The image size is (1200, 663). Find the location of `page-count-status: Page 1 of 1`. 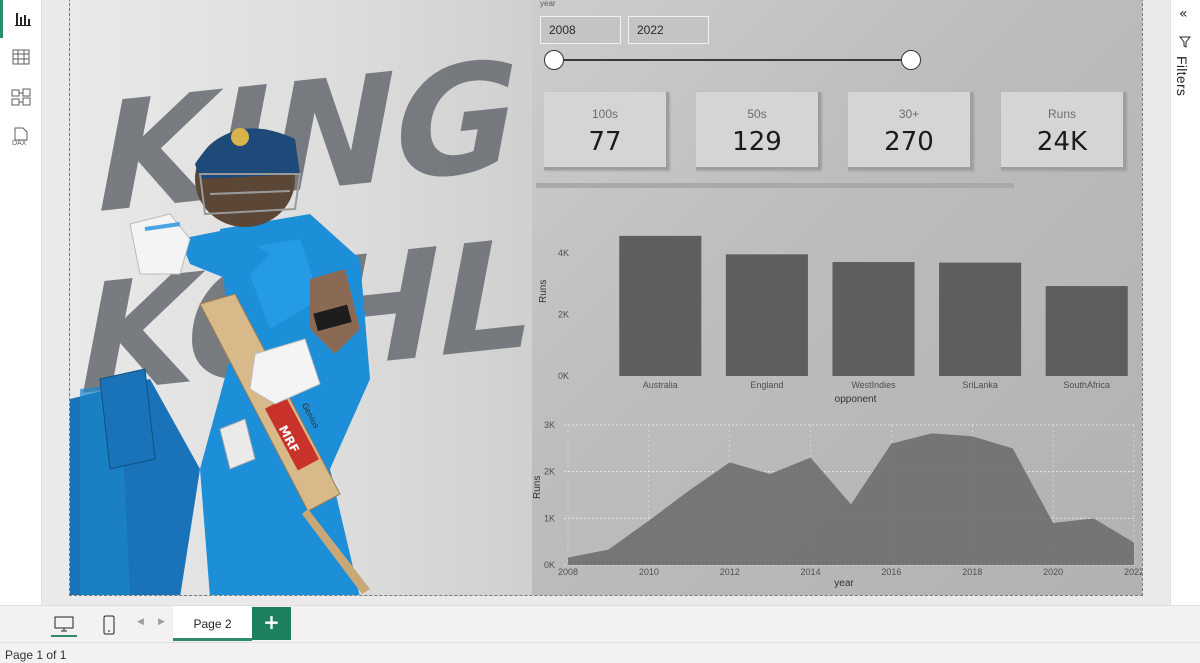

page-count-status: Page 1 of 1 is located at coordinates (36, 655).